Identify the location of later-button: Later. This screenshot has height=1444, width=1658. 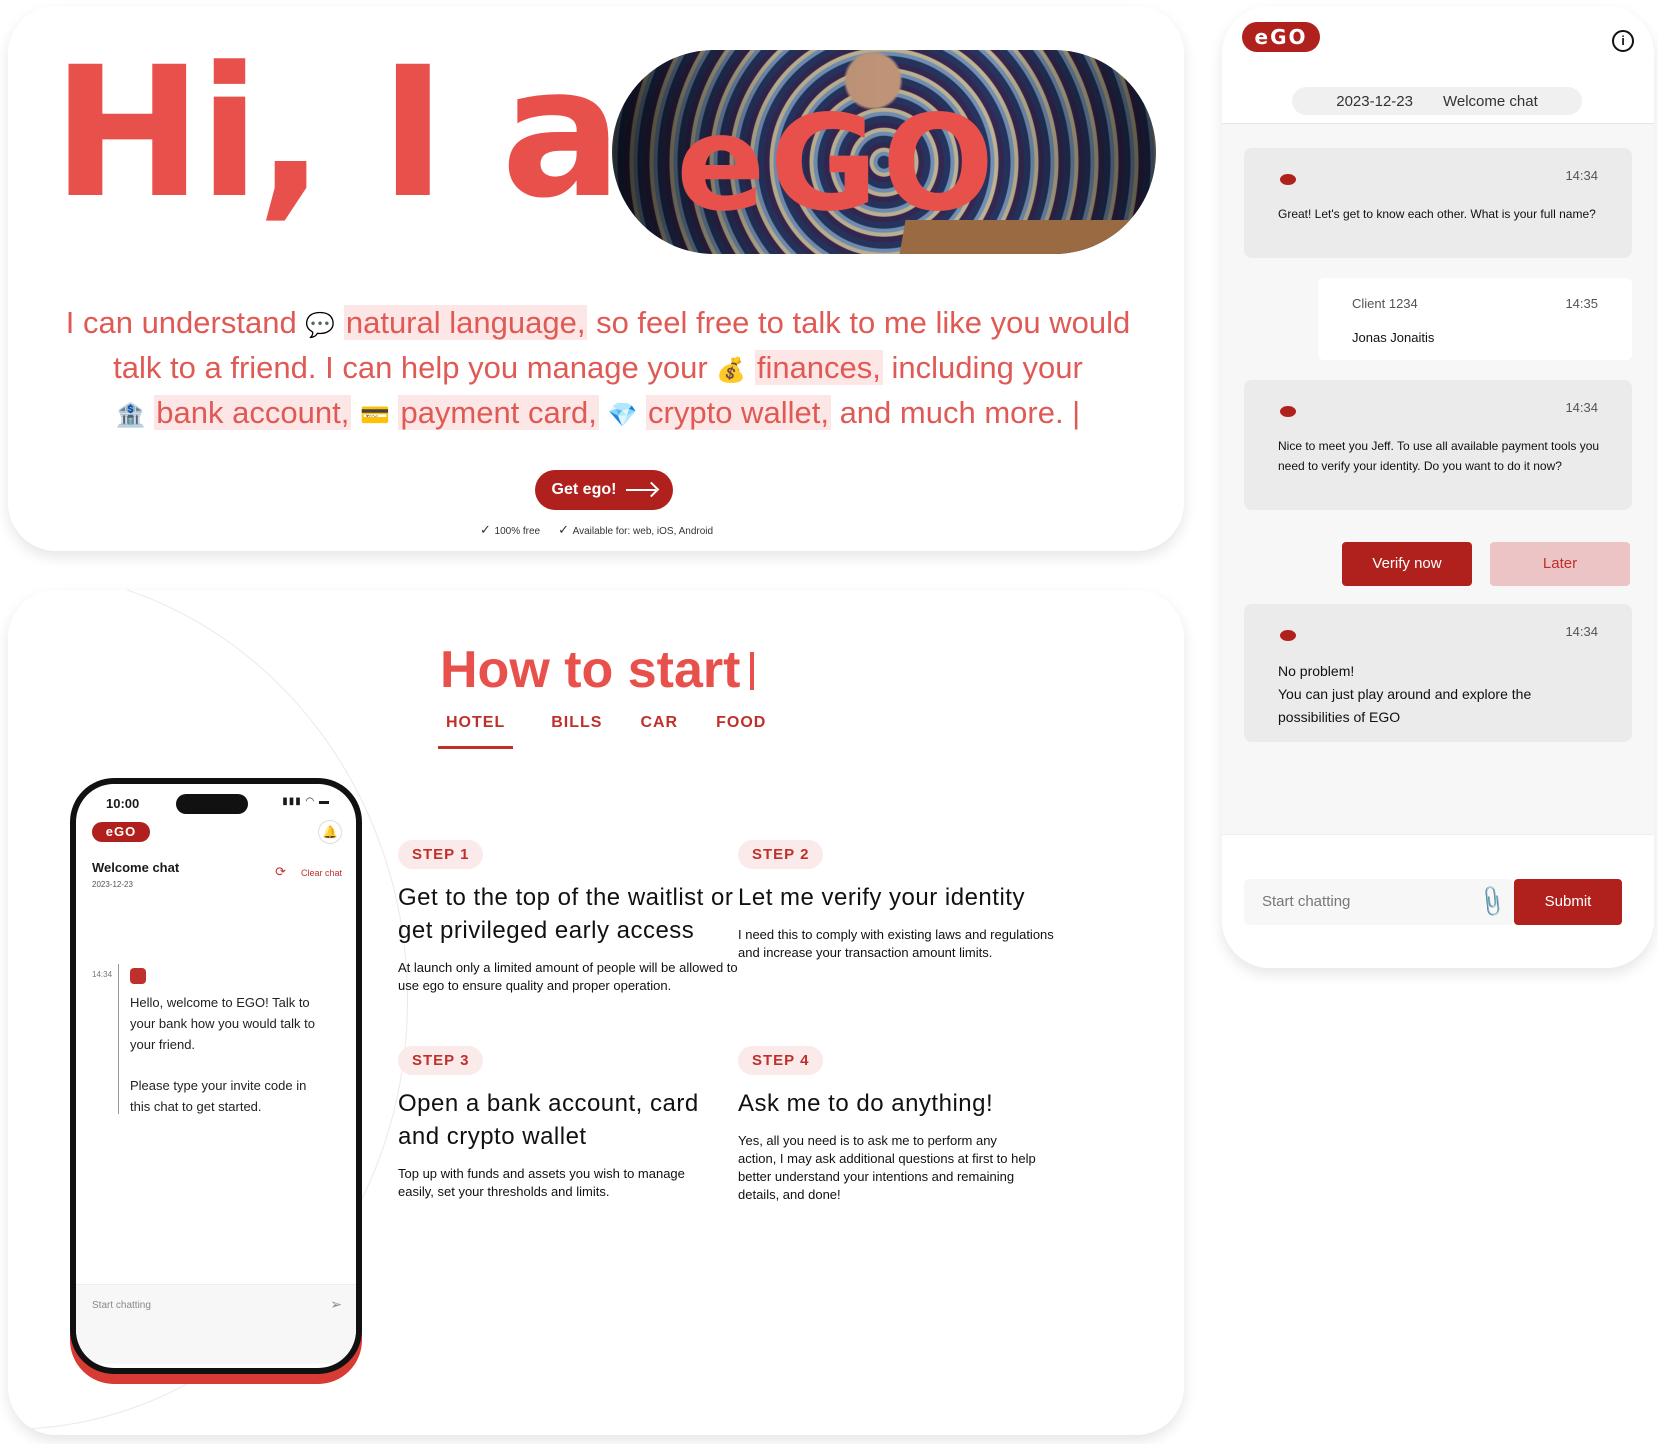
(1560, 564).